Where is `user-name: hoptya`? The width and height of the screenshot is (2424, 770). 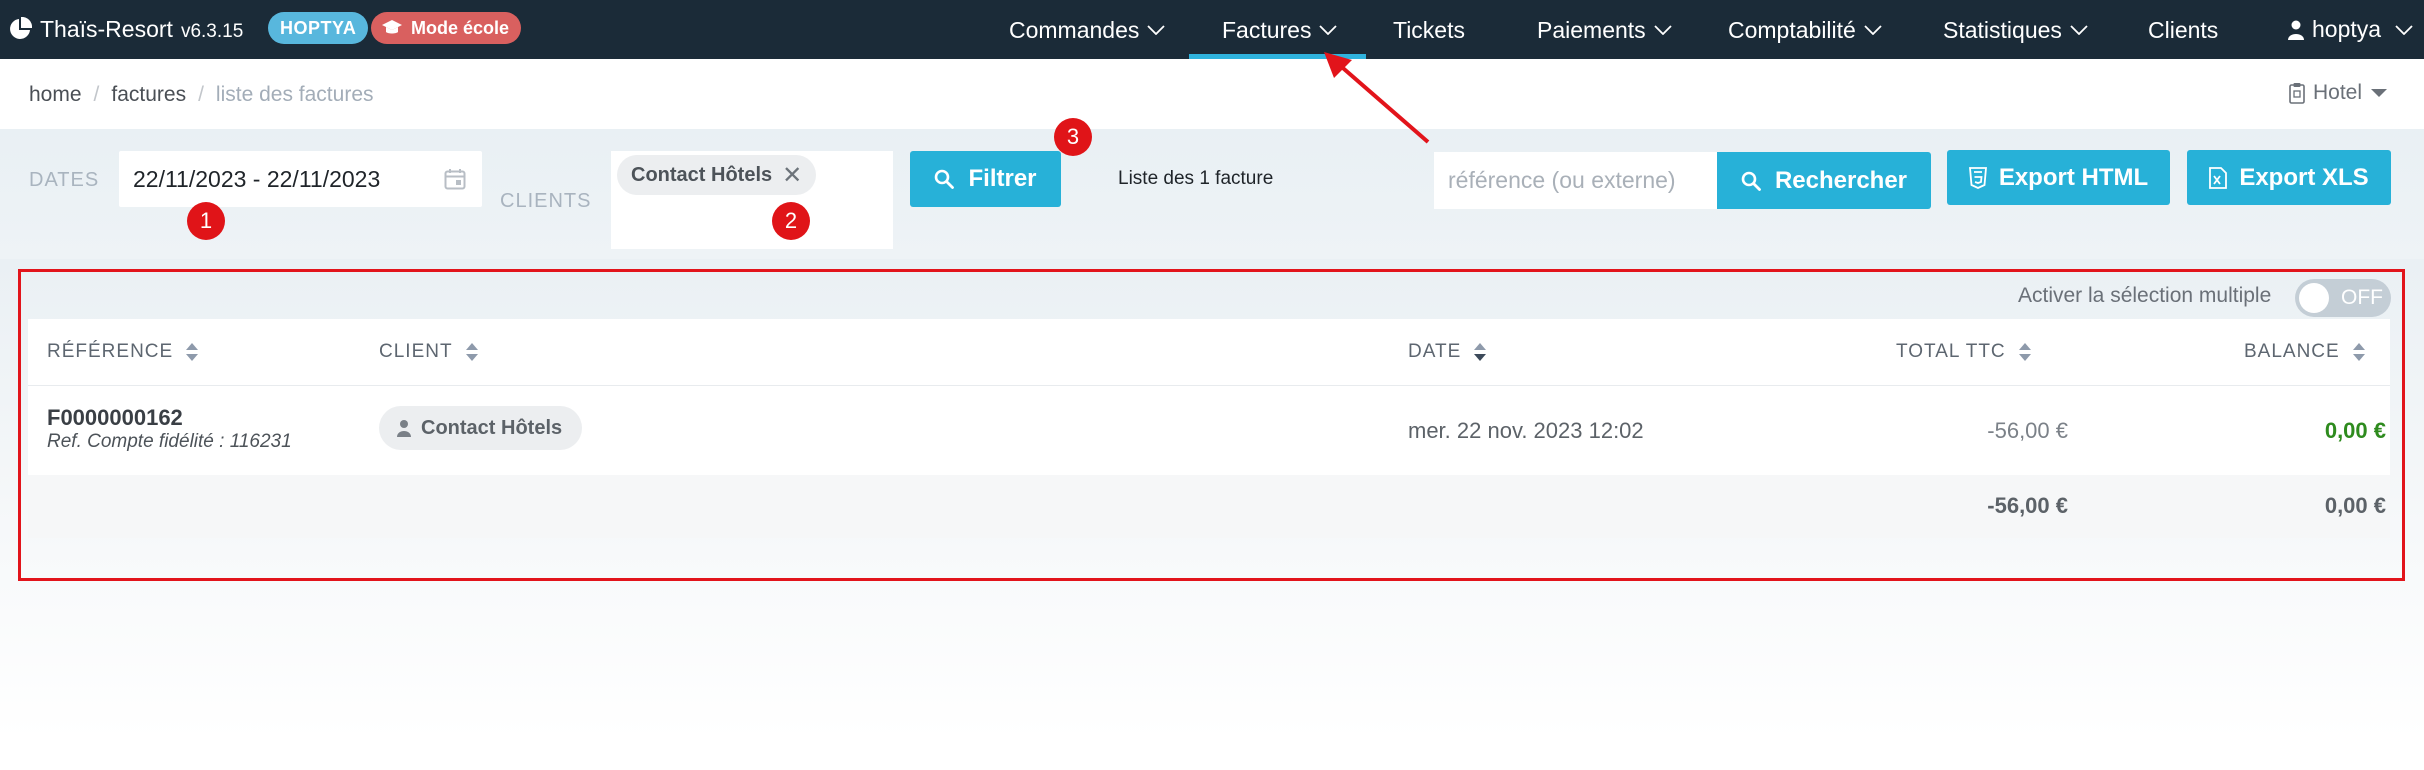 user-name: hoptya is located at coordinates (2347, 29).